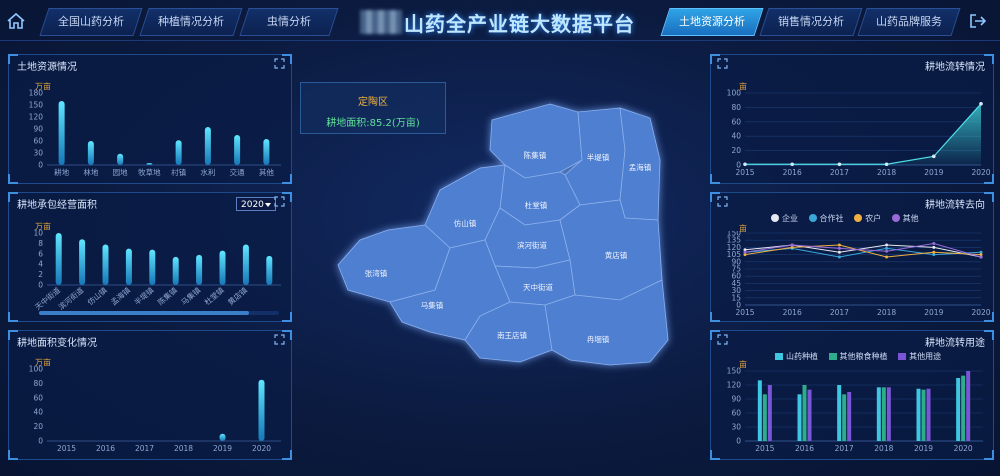 The height and width of the screenshot is (476, 1000). I want to click on legend-label: 其他, so click(910, 218).